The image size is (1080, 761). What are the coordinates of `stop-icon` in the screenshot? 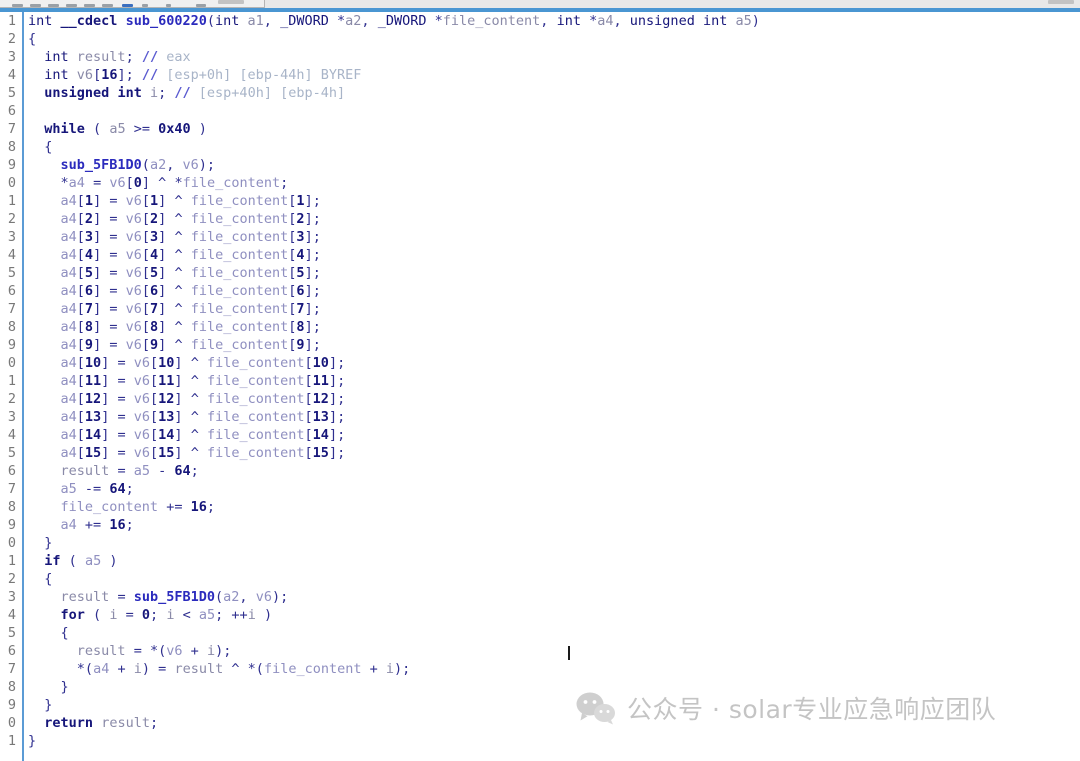 It's located at (168, 5).